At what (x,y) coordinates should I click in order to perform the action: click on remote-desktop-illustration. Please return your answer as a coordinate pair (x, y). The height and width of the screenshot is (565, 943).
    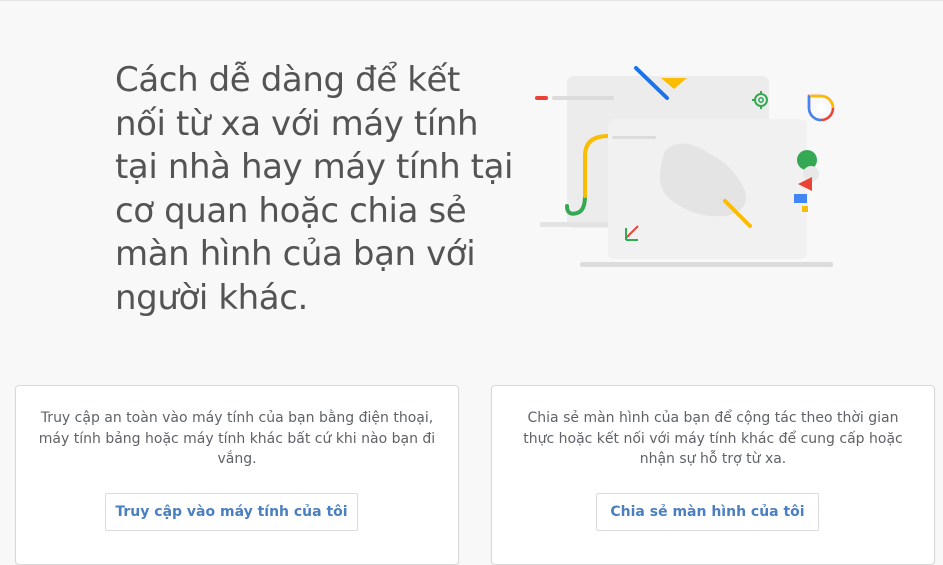
    Looking at the image, I should click on (685, 166).